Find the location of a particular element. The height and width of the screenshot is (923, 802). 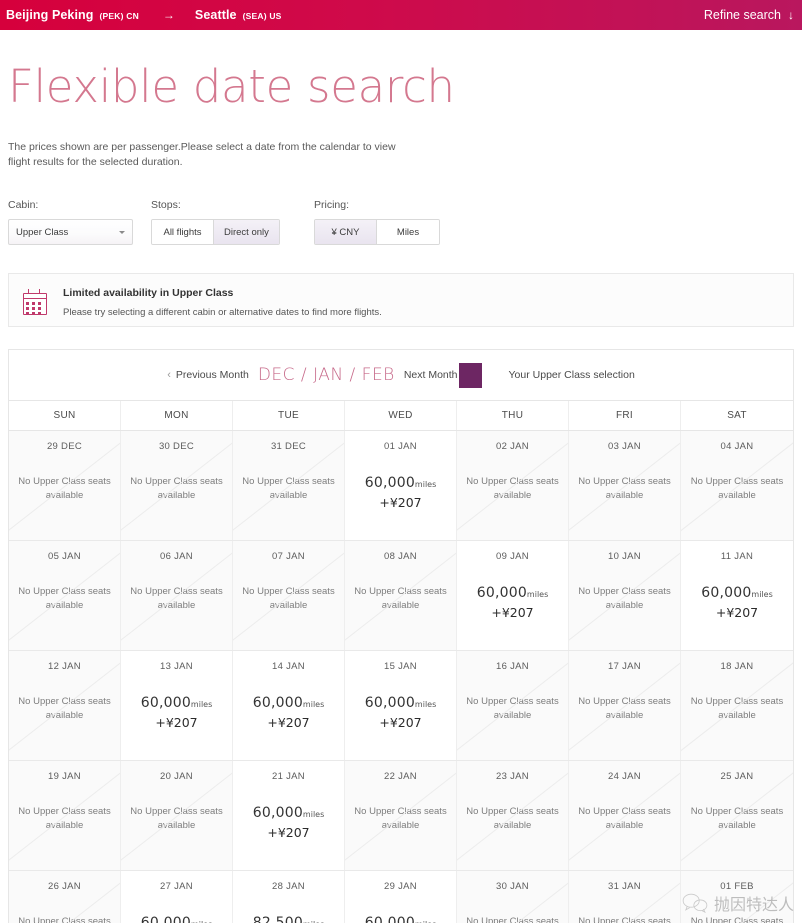

calendar-day-date: 19 JAN is located at coordinates (64, 776).